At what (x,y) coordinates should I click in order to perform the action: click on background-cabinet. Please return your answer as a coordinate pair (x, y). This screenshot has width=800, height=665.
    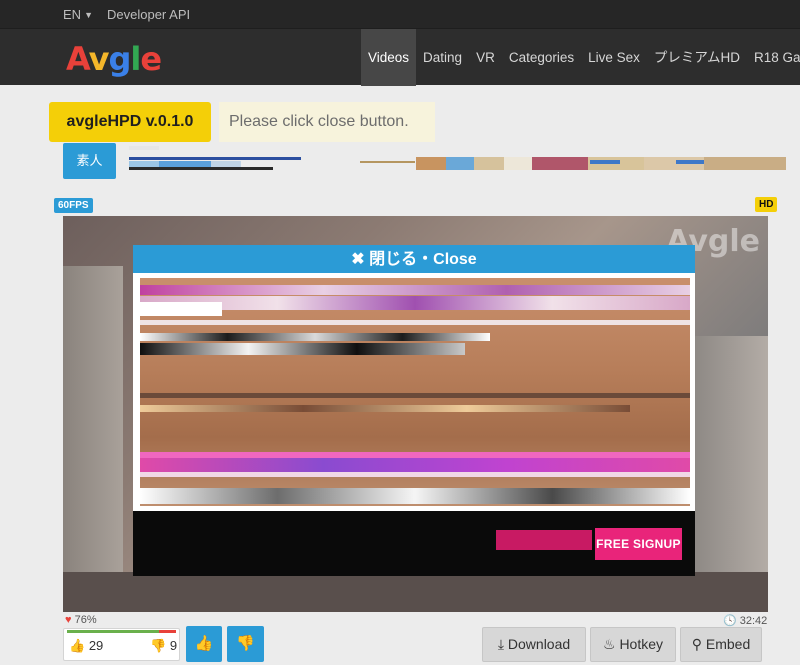
    Looking at the image, I should click on (93, 439).